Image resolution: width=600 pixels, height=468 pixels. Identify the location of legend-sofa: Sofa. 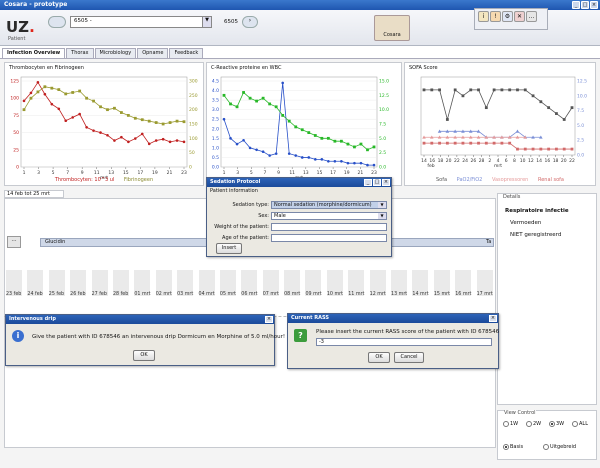
(442, 180).